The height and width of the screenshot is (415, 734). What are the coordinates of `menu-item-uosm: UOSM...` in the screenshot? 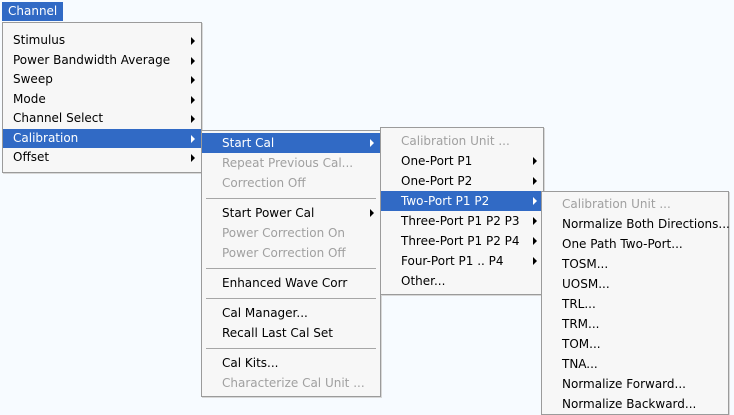 It's located at (635, 284).